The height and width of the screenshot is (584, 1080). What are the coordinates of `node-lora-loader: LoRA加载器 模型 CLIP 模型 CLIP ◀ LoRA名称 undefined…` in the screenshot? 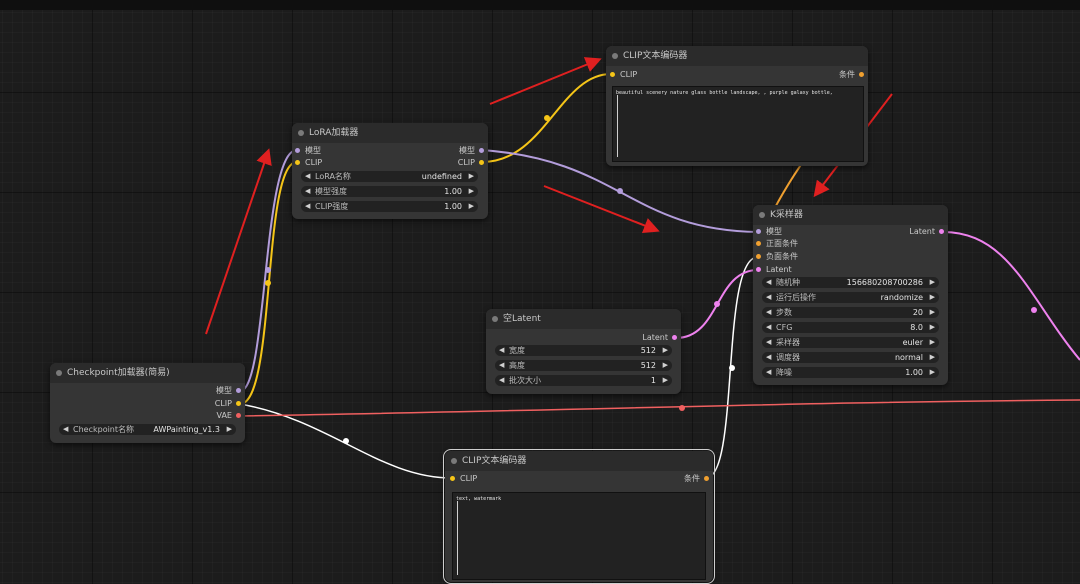 It's located at (390, 171).